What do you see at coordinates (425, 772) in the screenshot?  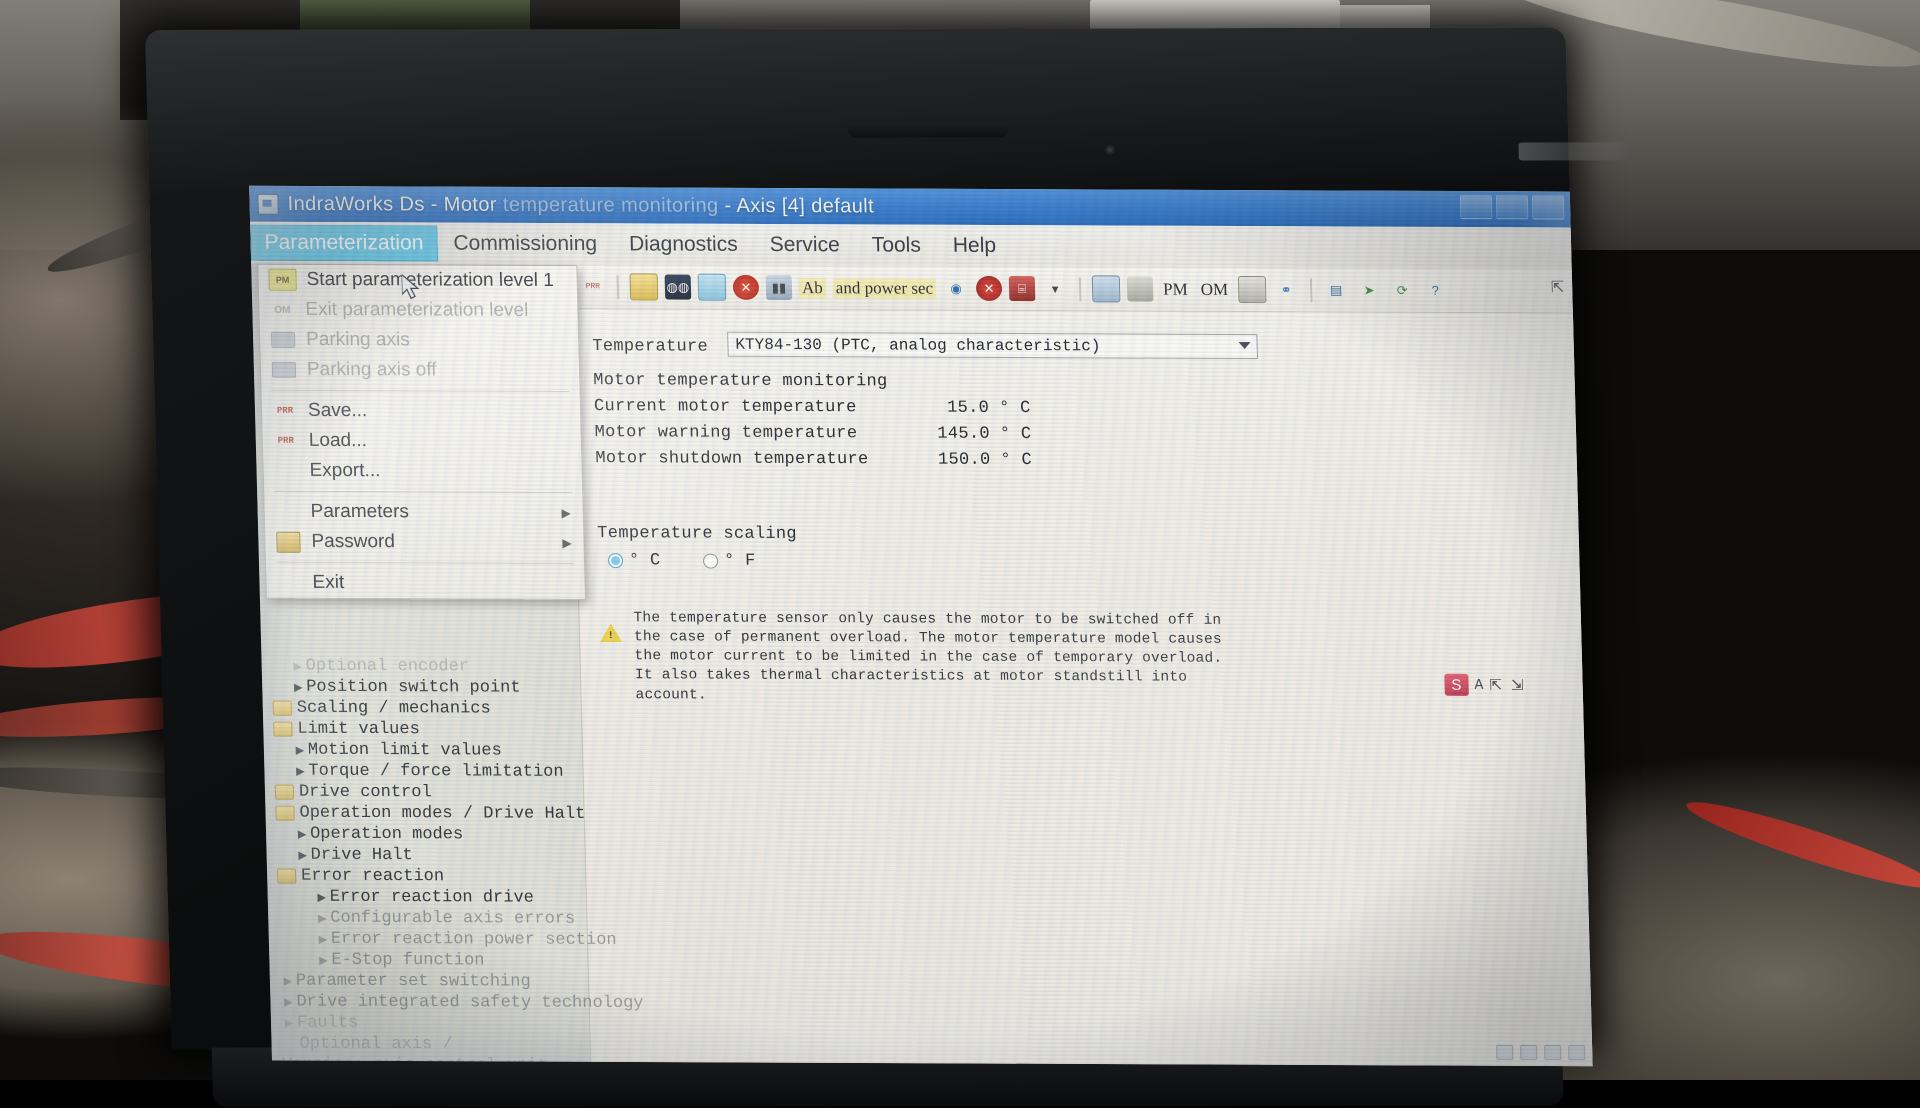 I see `tree-item: ▶ Torque / force limitation` at bounding box center [425, 772].